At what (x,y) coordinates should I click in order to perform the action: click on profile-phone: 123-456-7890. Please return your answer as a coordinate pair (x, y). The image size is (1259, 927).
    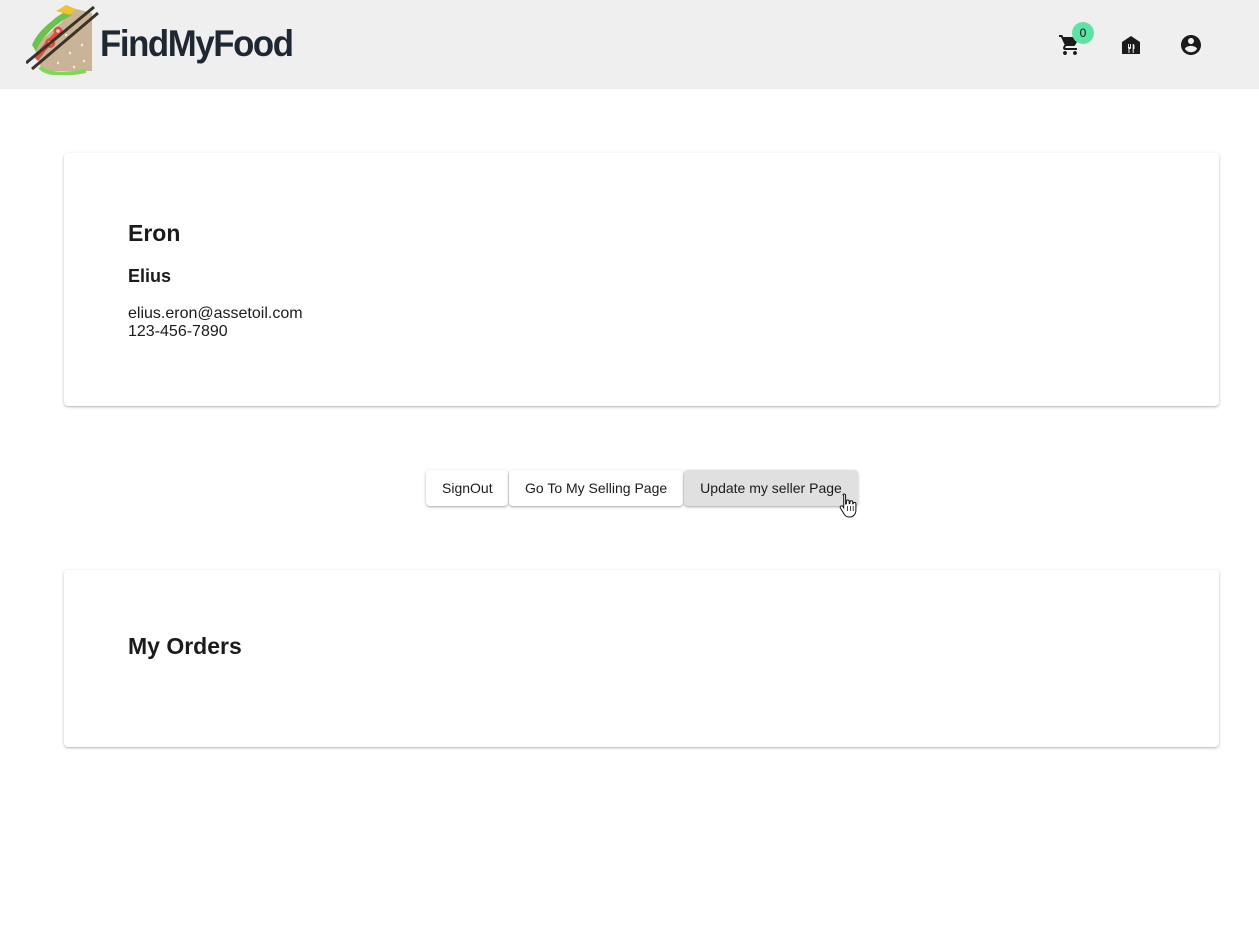
    Looking at the image, I should click on (178, 331).